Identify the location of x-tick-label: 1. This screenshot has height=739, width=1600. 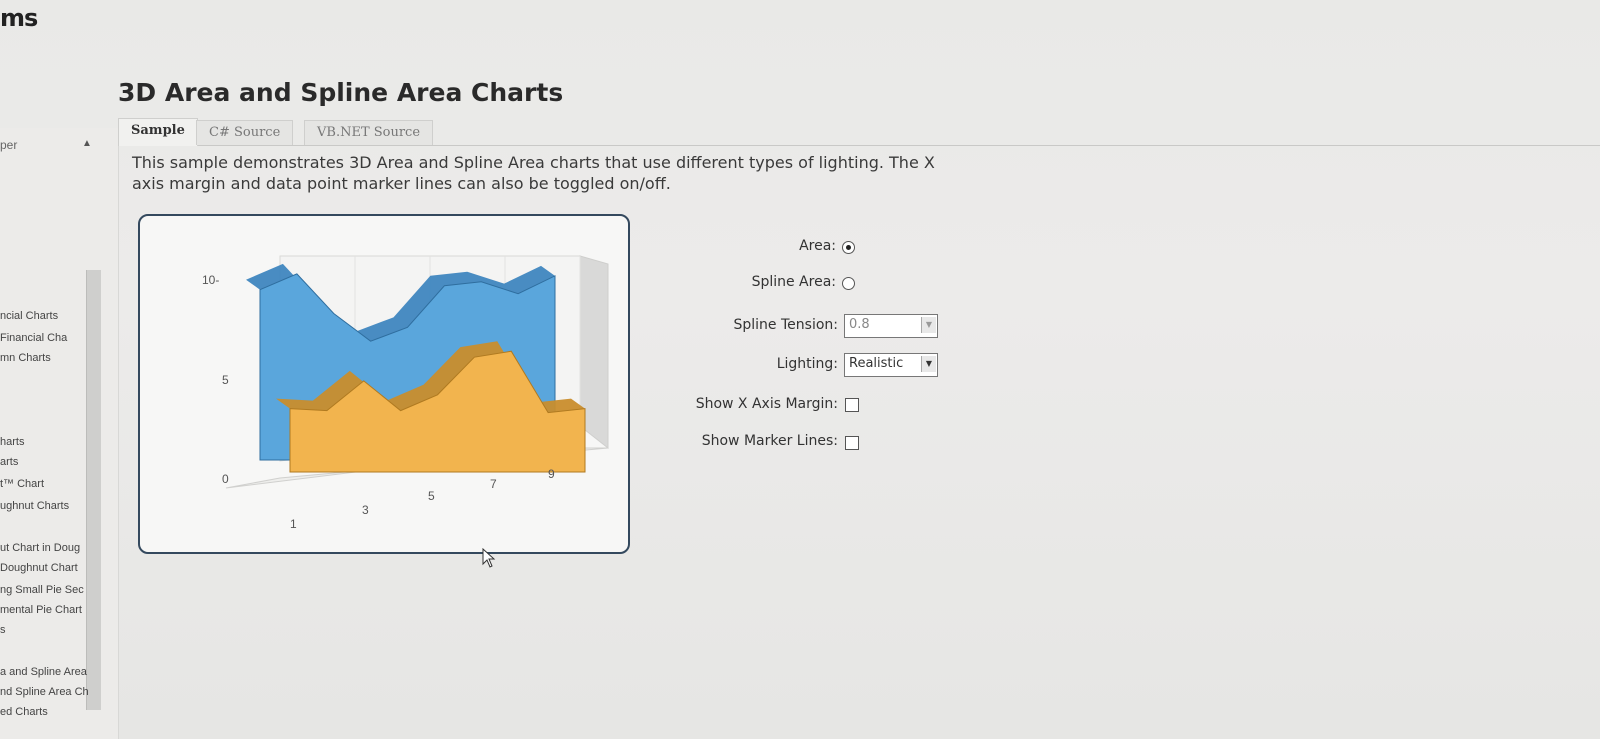
(293, 524).